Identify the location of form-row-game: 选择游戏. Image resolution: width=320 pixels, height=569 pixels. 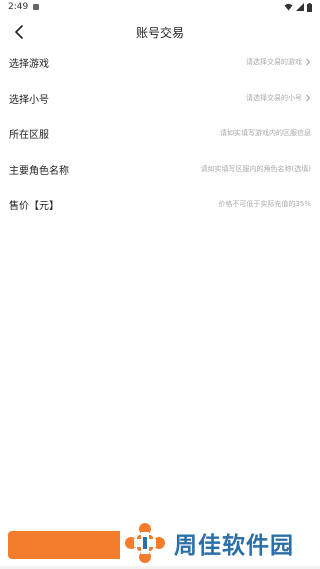
(160, 62).